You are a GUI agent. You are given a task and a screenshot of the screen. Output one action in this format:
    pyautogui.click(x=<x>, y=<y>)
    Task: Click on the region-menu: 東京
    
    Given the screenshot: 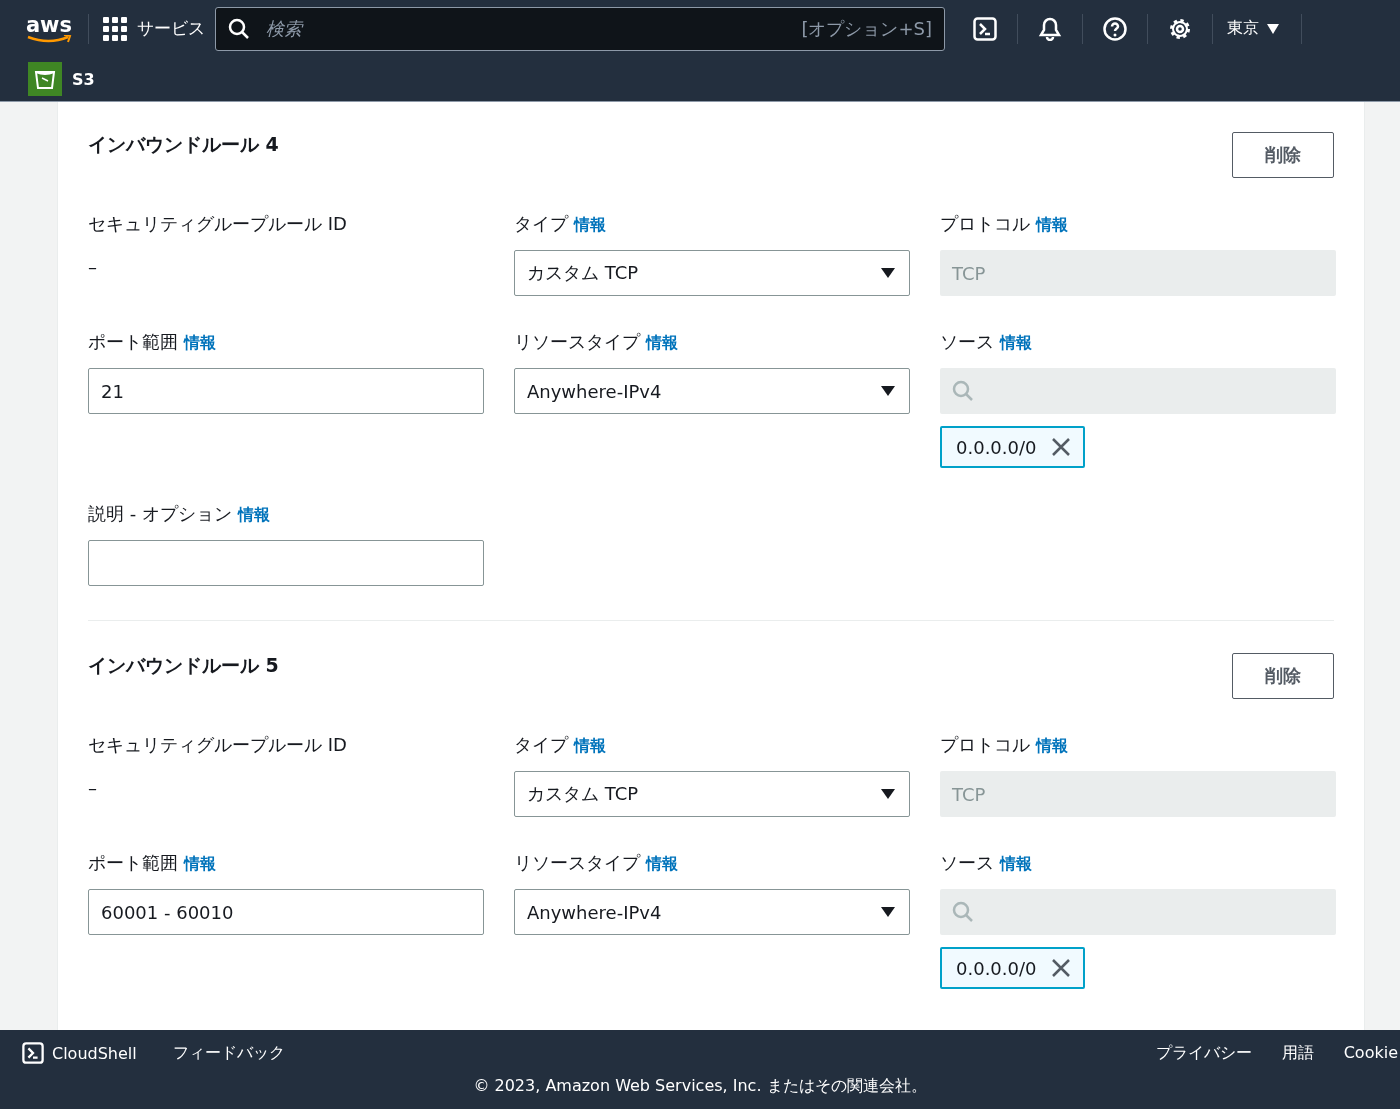 What is the action you would take?
    pyautogui.click(x=1253, y=28)
    